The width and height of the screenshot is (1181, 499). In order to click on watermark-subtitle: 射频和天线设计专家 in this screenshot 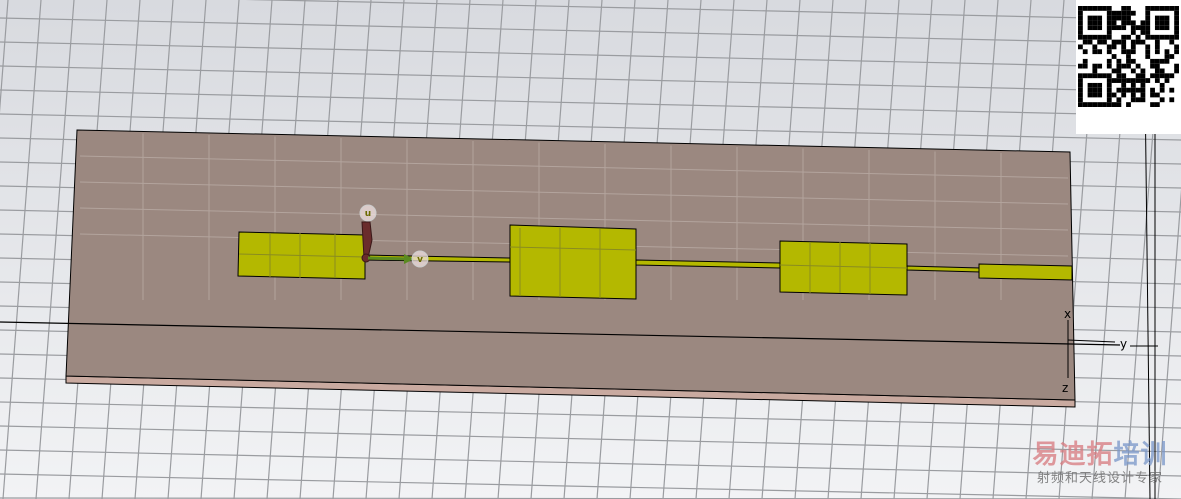, I will do `click(1099, 478)`.